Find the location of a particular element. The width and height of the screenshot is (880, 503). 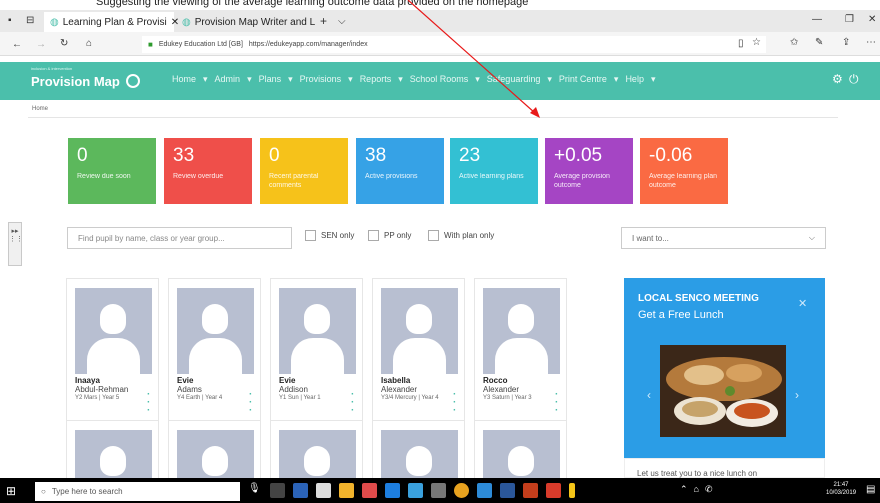

pupil-class: Y4 Earth | Year 4 is located at coordinates (200, 398).